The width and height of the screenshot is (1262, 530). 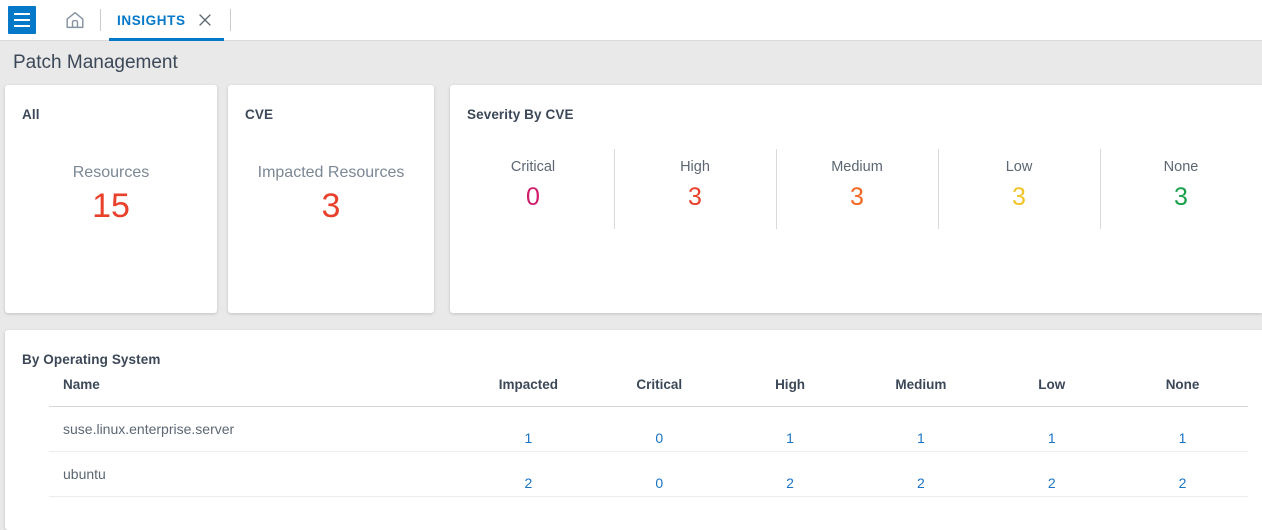 What do you see at coordinates (256, 474) in the screenshot?
I see `os-name-cell: ubuntu` at bounding box center [256, 474].